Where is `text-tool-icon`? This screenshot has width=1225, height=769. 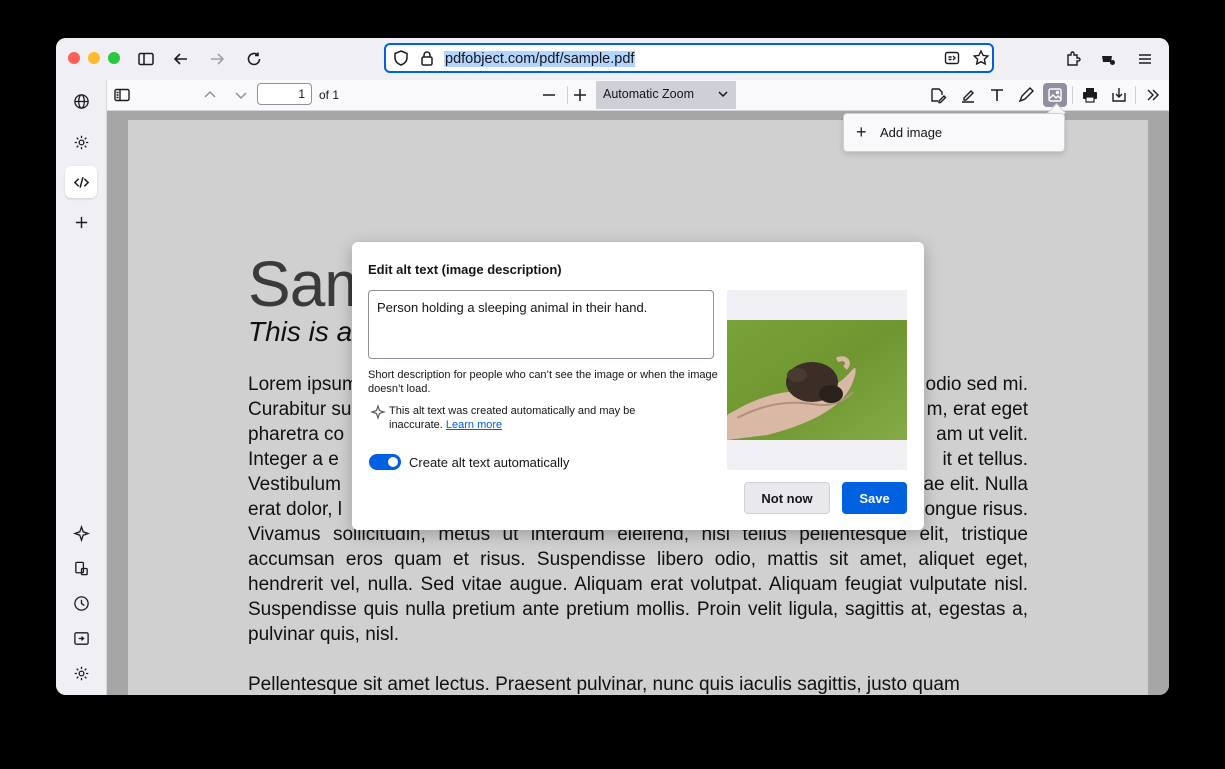 text-tool-icon is located at coordinates (997, 95).